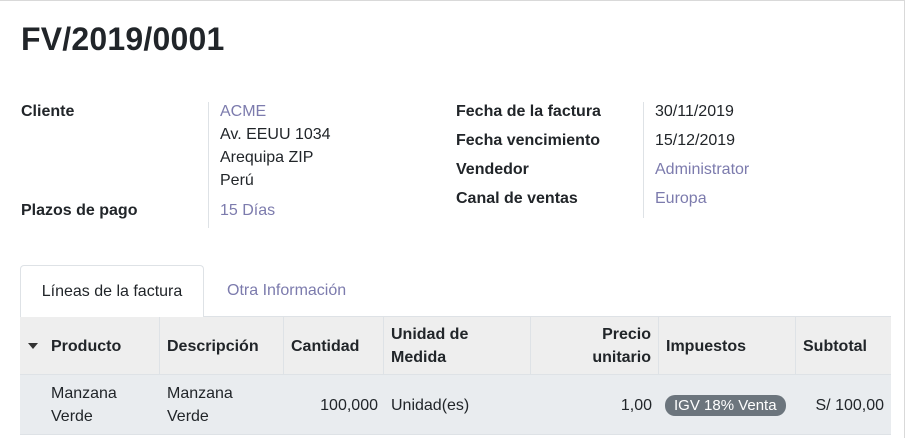 This screenshot has height=438, width=905. I want to click on col-product: Producto, so click(102, 346).